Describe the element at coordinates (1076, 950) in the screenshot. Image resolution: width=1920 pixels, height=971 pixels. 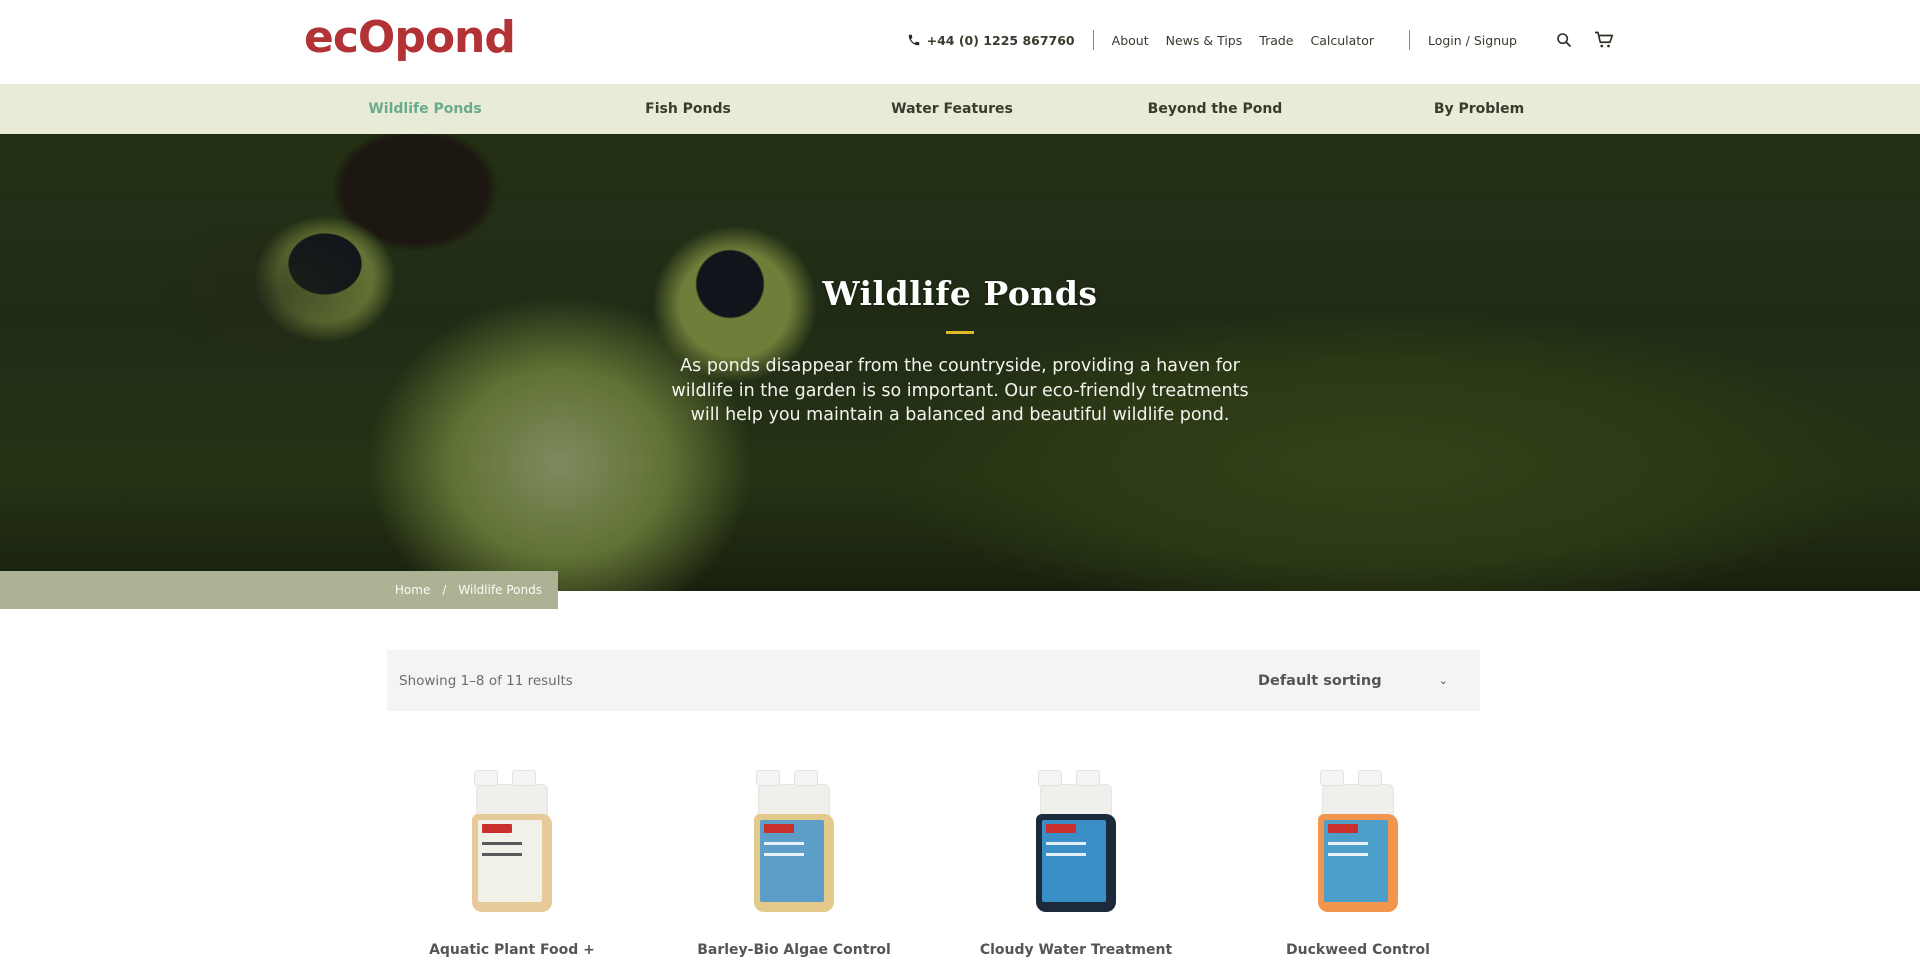
I see `product-name: Cloudy Water Treatment` at that location.